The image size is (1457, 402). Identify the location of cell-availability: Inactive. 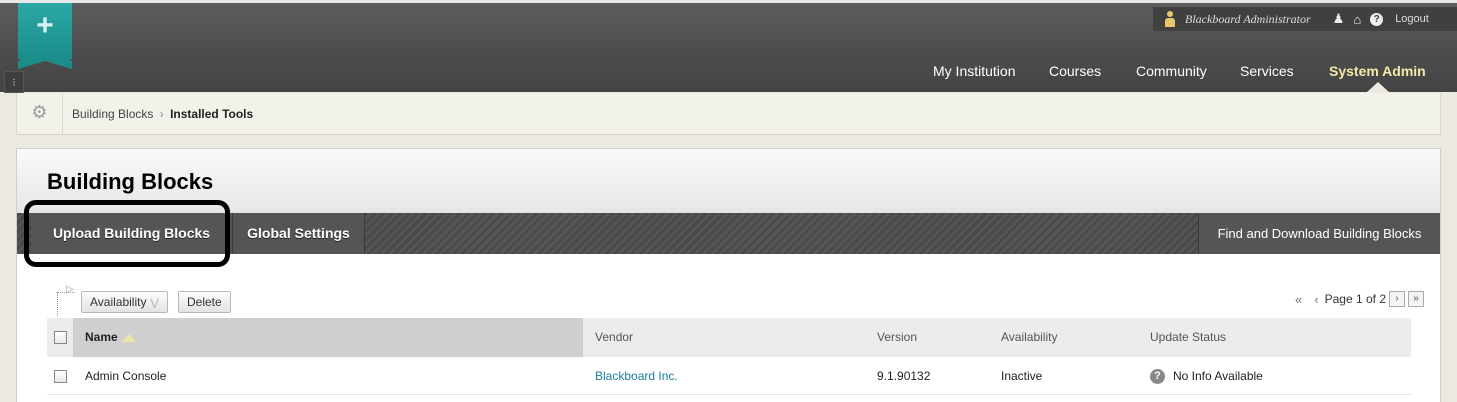
(1022, 376).